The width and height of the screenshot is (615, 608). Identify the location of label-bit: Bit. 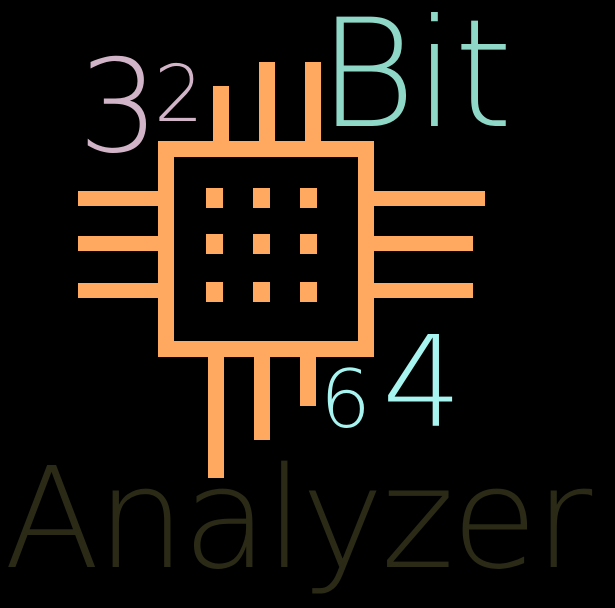
(415, 81).